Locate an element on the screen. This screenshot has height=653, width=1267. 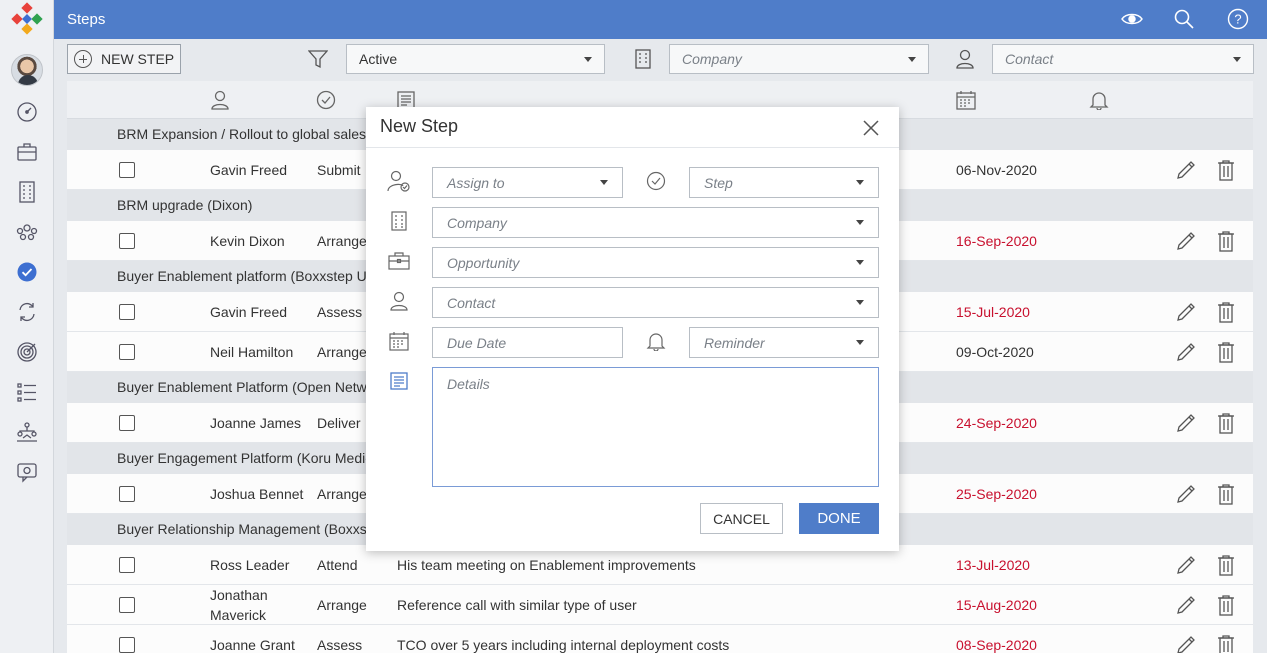
chat-bubble-icon is located at coordinates (27, 472).